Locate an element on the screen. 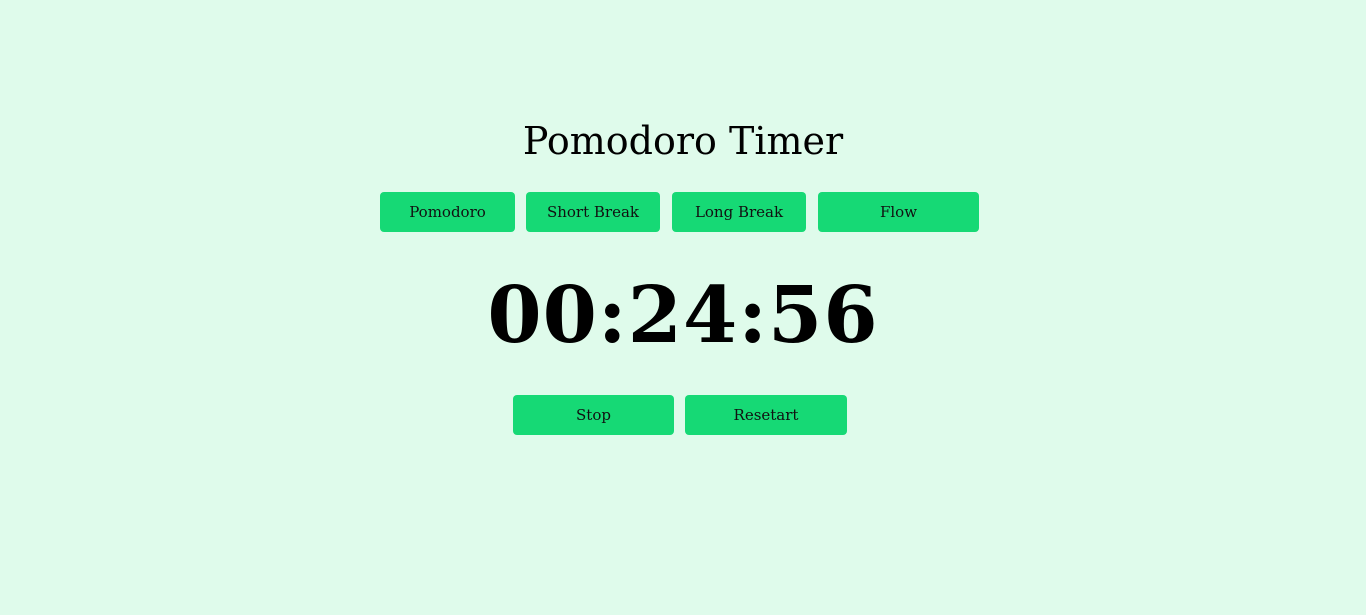 This screenshot has width=1366, height=615. timer-display: 00:24:56 is located at coordinates (683, 315).